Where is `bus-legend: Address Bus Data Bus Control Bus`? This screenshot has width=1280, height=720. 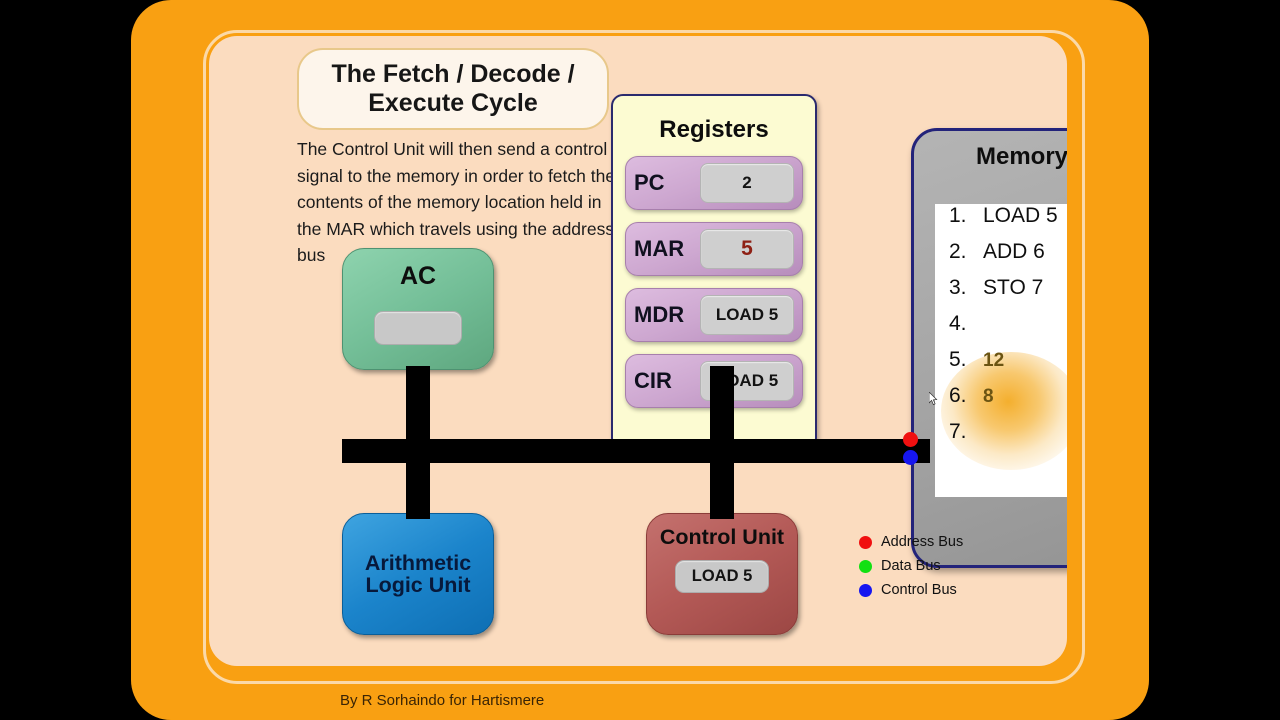
bus-legend: Address Bus Data Bus Control Bus is located at coordinates (911, 566).